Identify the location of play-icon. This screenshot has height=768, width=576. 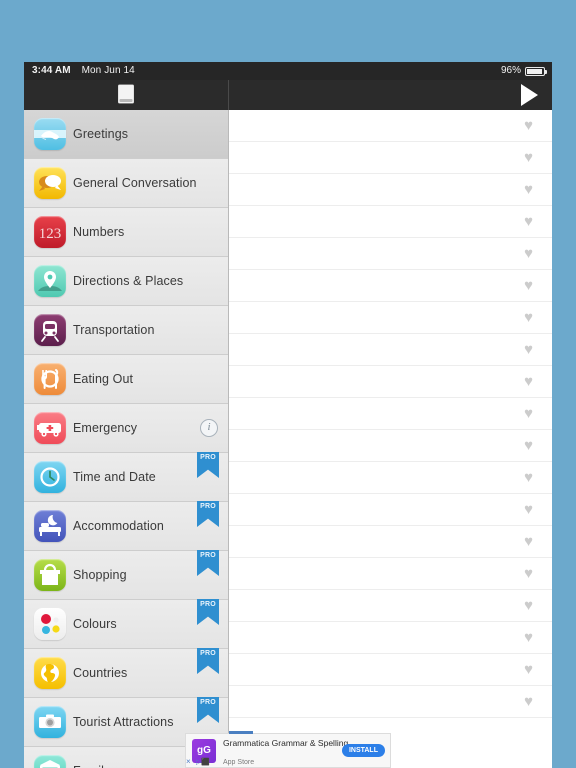
(529, 95).